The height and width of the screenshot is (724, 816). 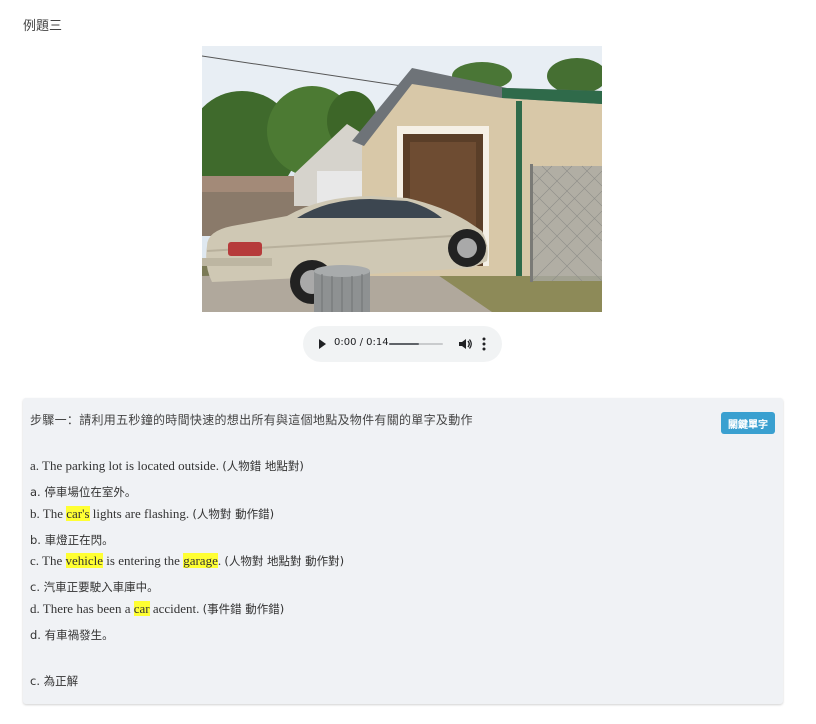 What do you see at coordinates (416, 344) in the screenshot?
I see `audio-progress-bar` at bounding box center [416, 344].